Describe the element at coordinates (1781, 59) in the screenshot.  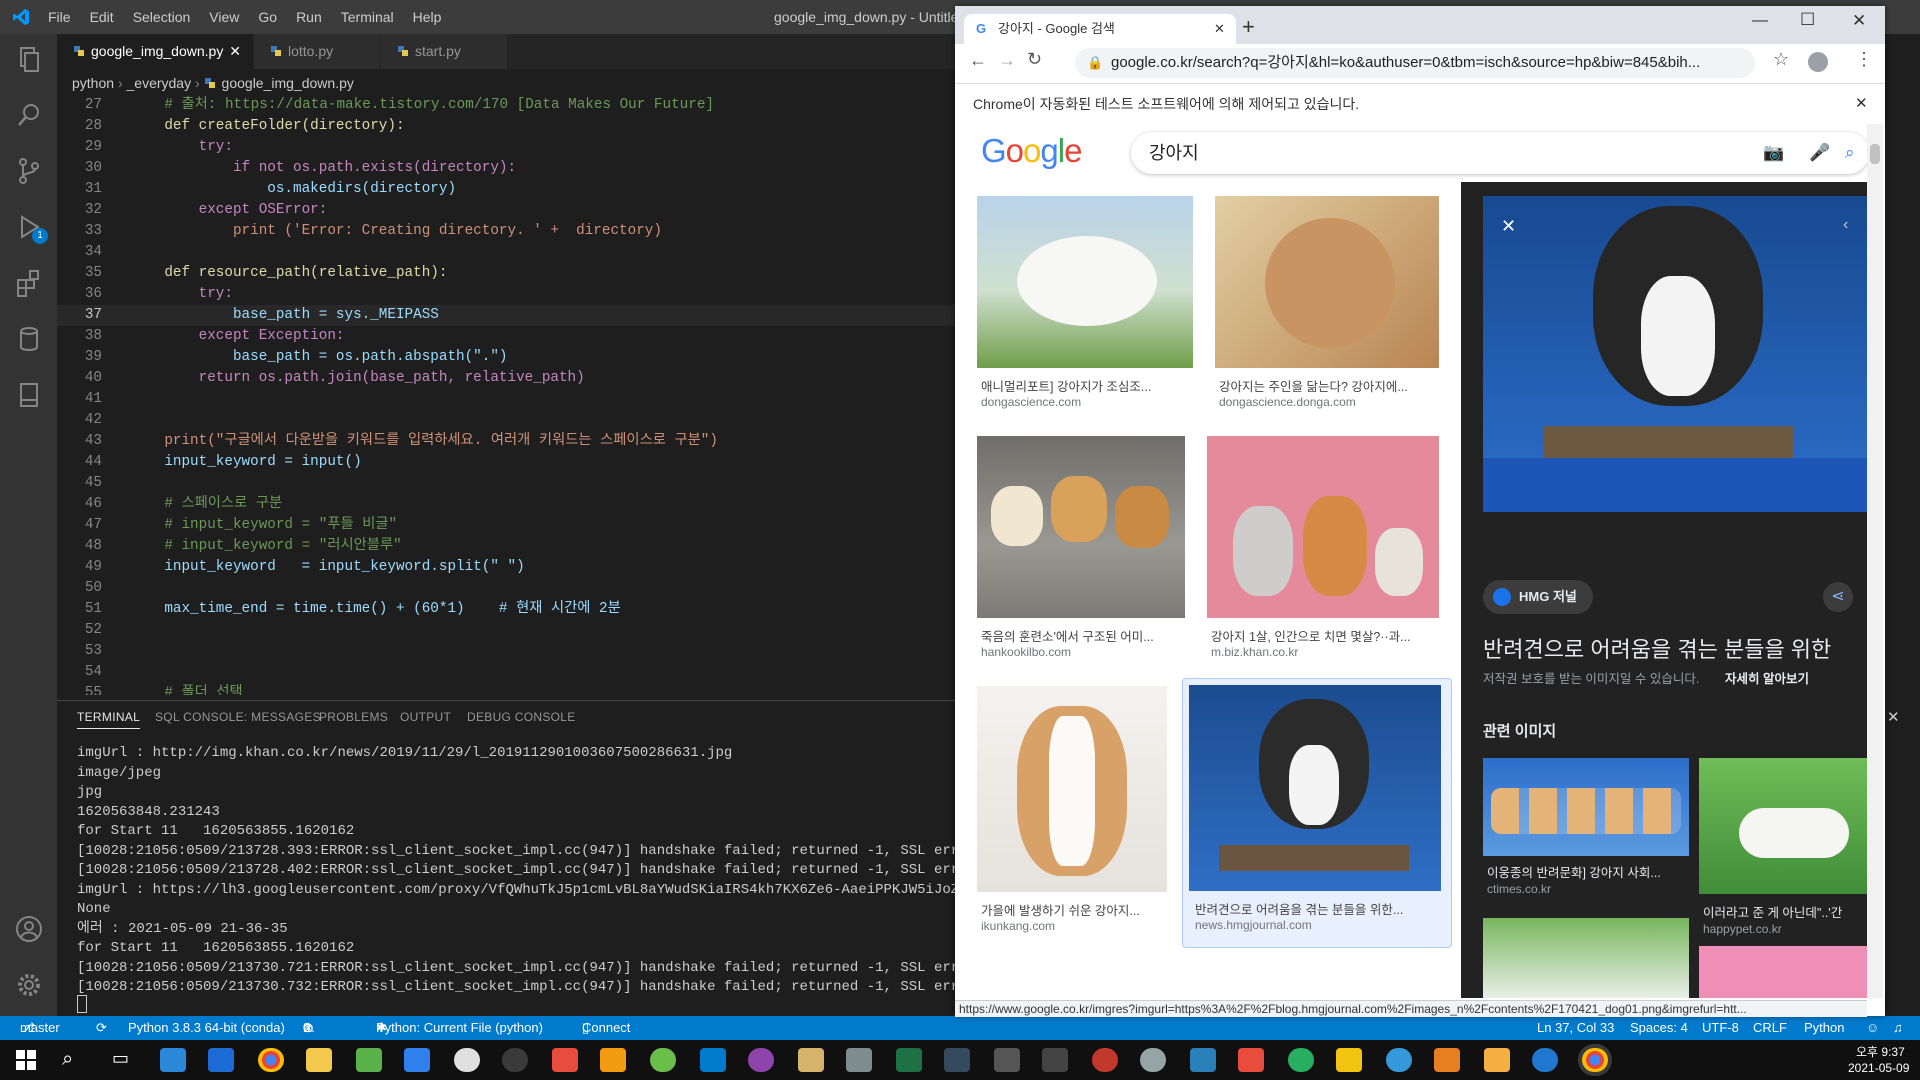
I see `bookmark-star-icon: ☆` at that location.